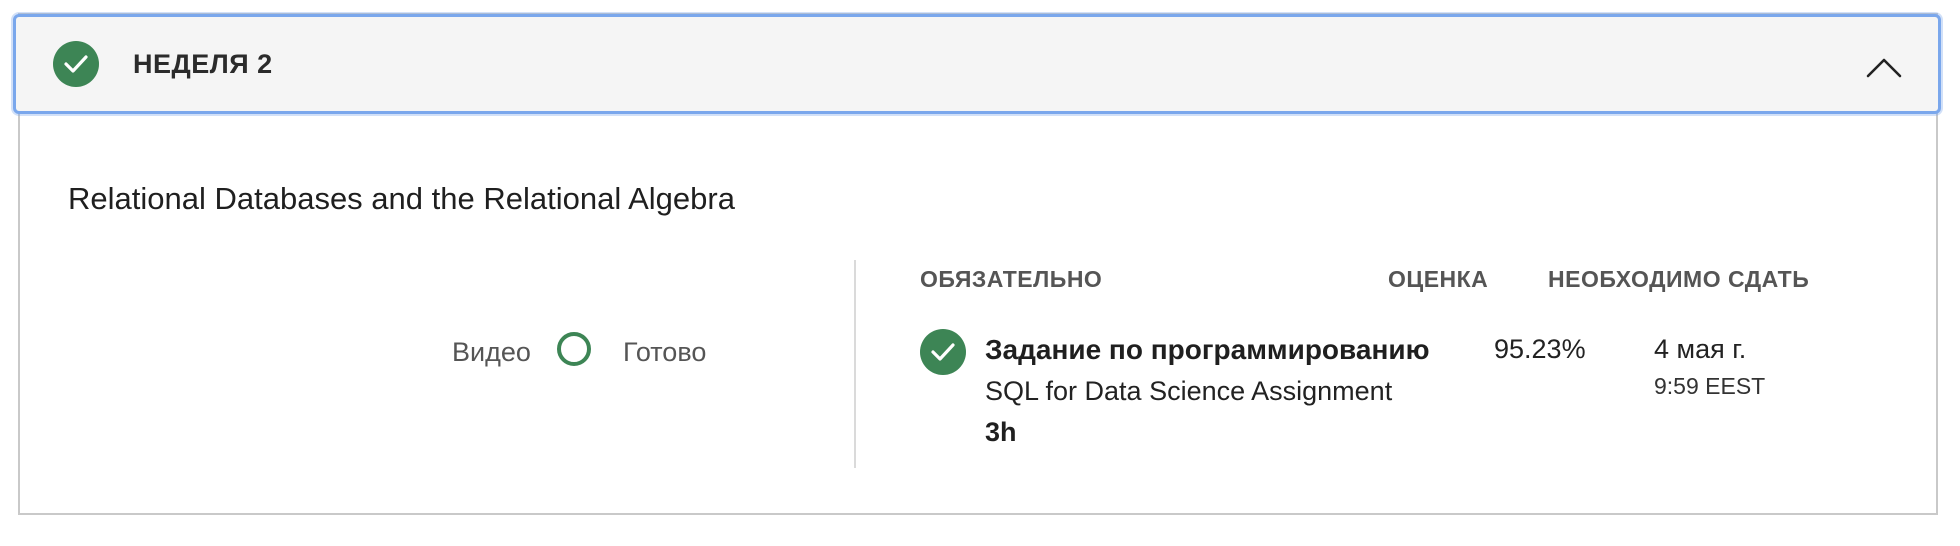 The height and width of the screenshot is (546, 1960). What do you see at coordinates (491, 352) in the screenshot?
I see `legend-video-label: Видео` at bounding box center [491, 352].